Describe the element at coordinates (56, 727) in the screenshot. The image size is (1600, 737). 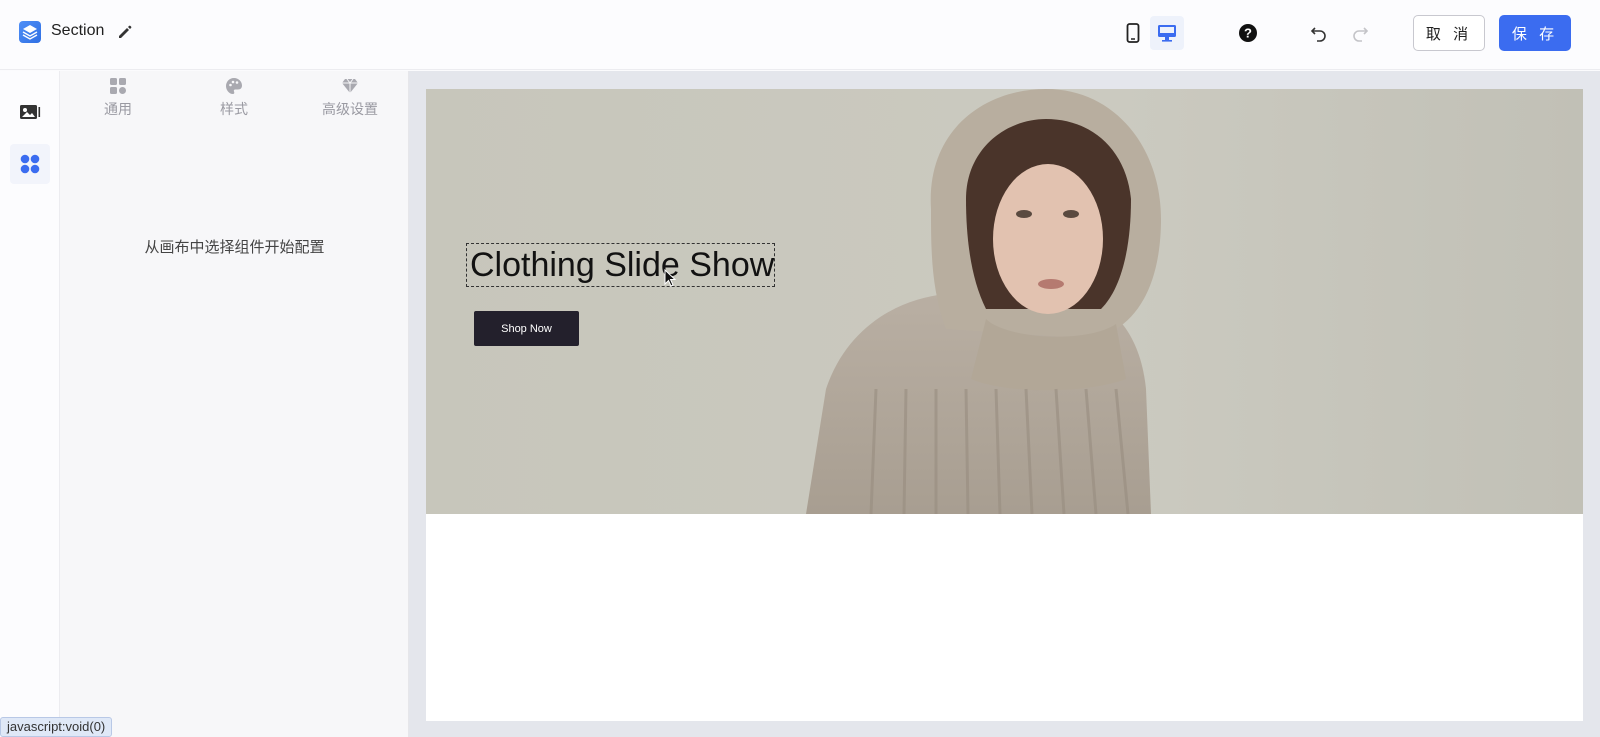
I see `status-bar-url: javascript:void(0)` at that location.